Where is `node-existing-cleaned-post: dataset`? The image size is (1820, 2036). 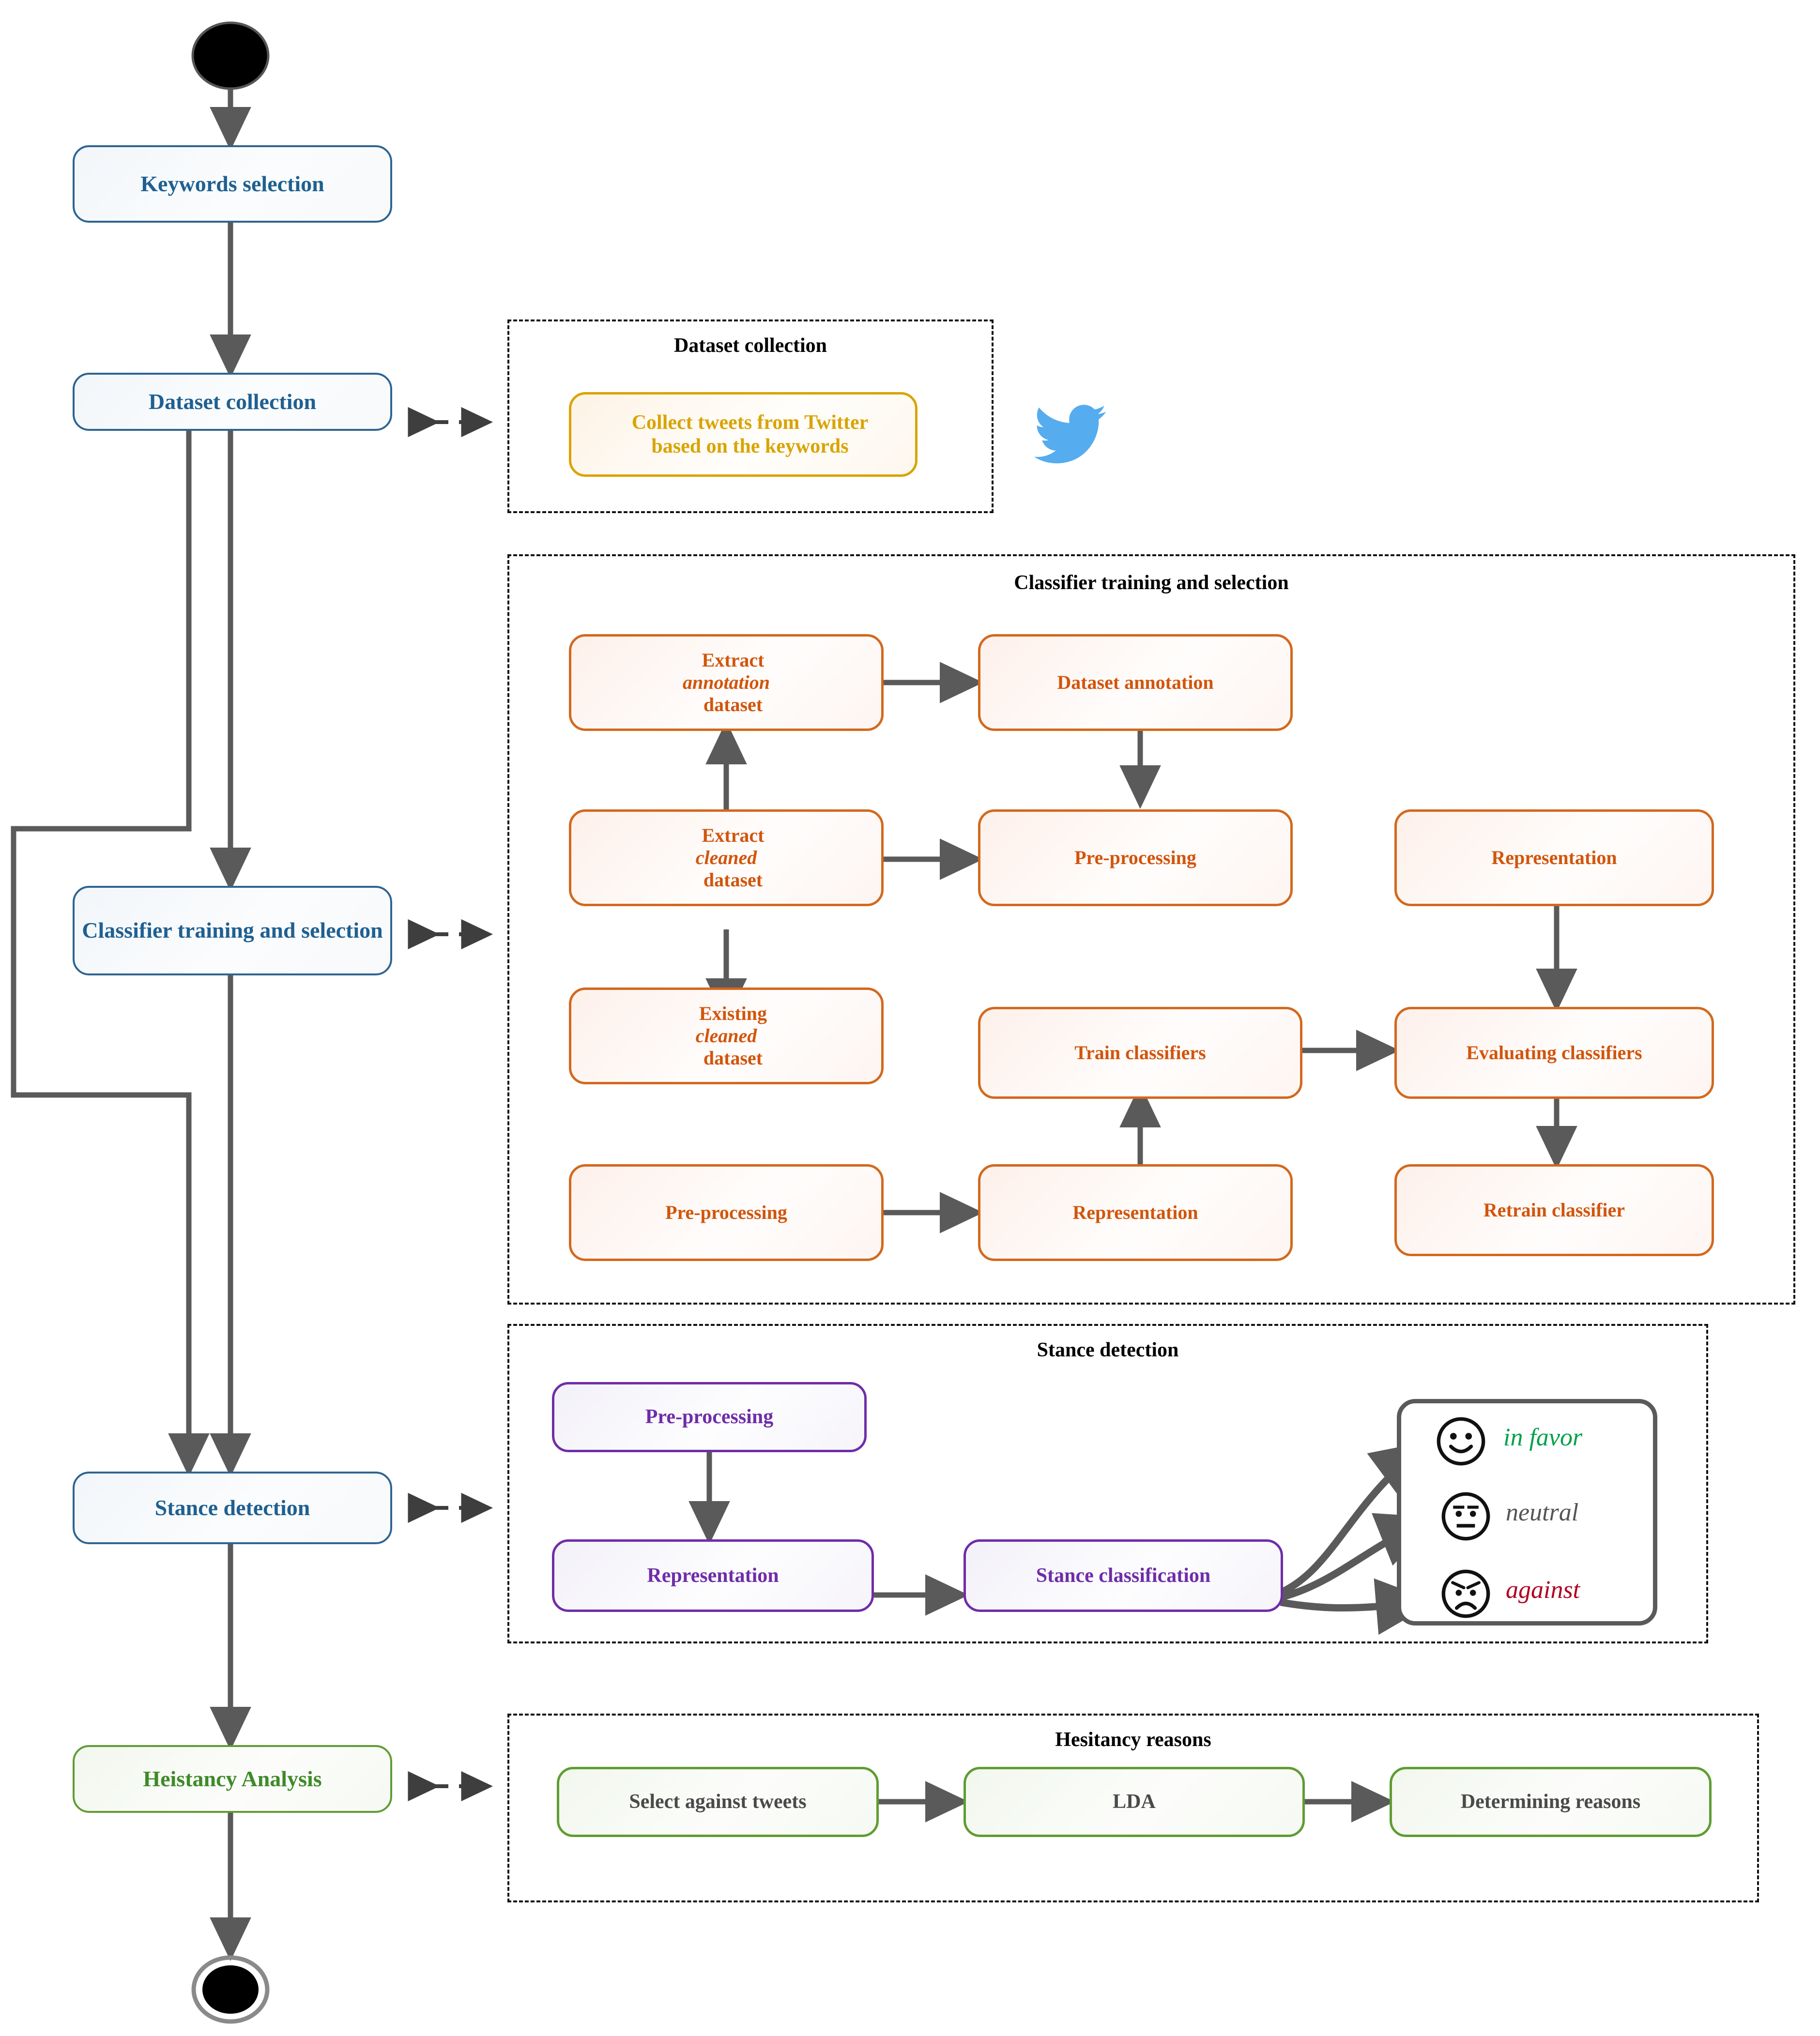 node-existing-cleaned-post: dataset is located at coordinates (733, 1058).